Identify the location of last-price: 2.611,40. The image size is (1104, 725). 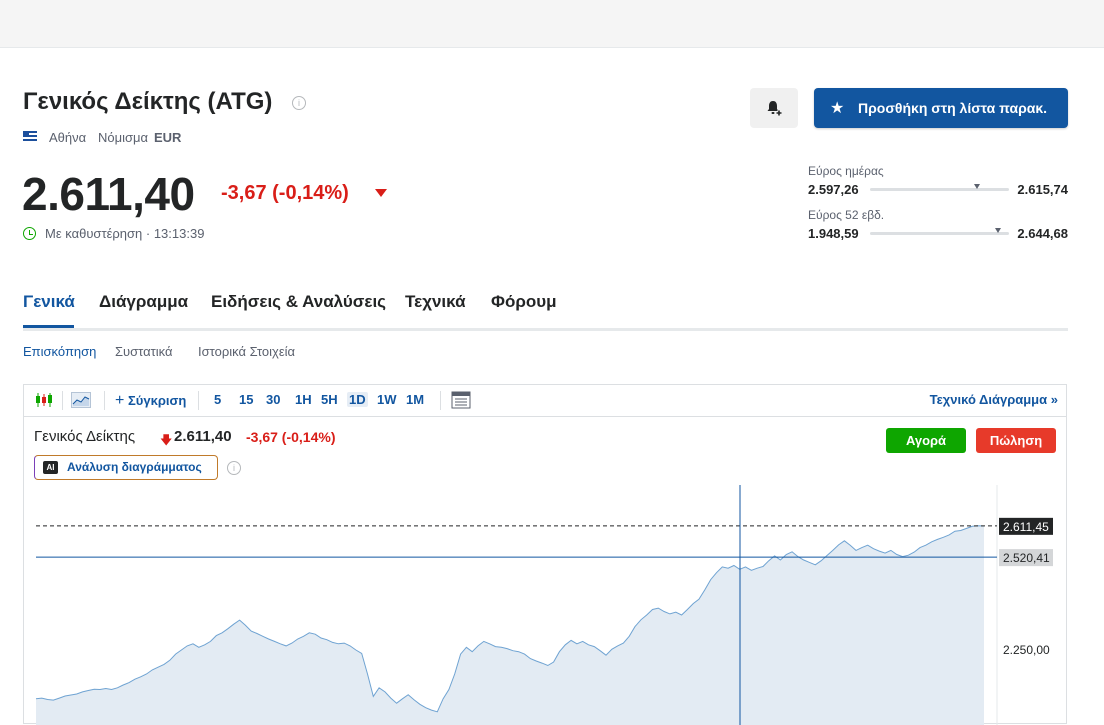
(108, 194).